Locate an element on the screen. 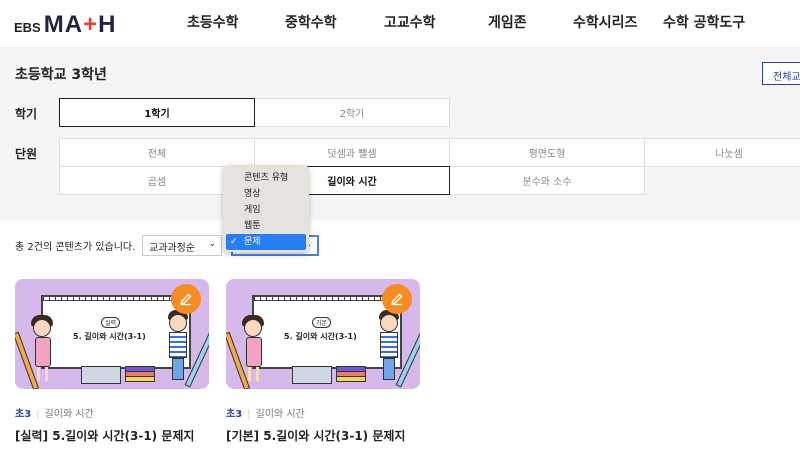  content-card-thumbnail: 기본 5. 길이와 시간(3-1) is located at coordinates (323, 334).